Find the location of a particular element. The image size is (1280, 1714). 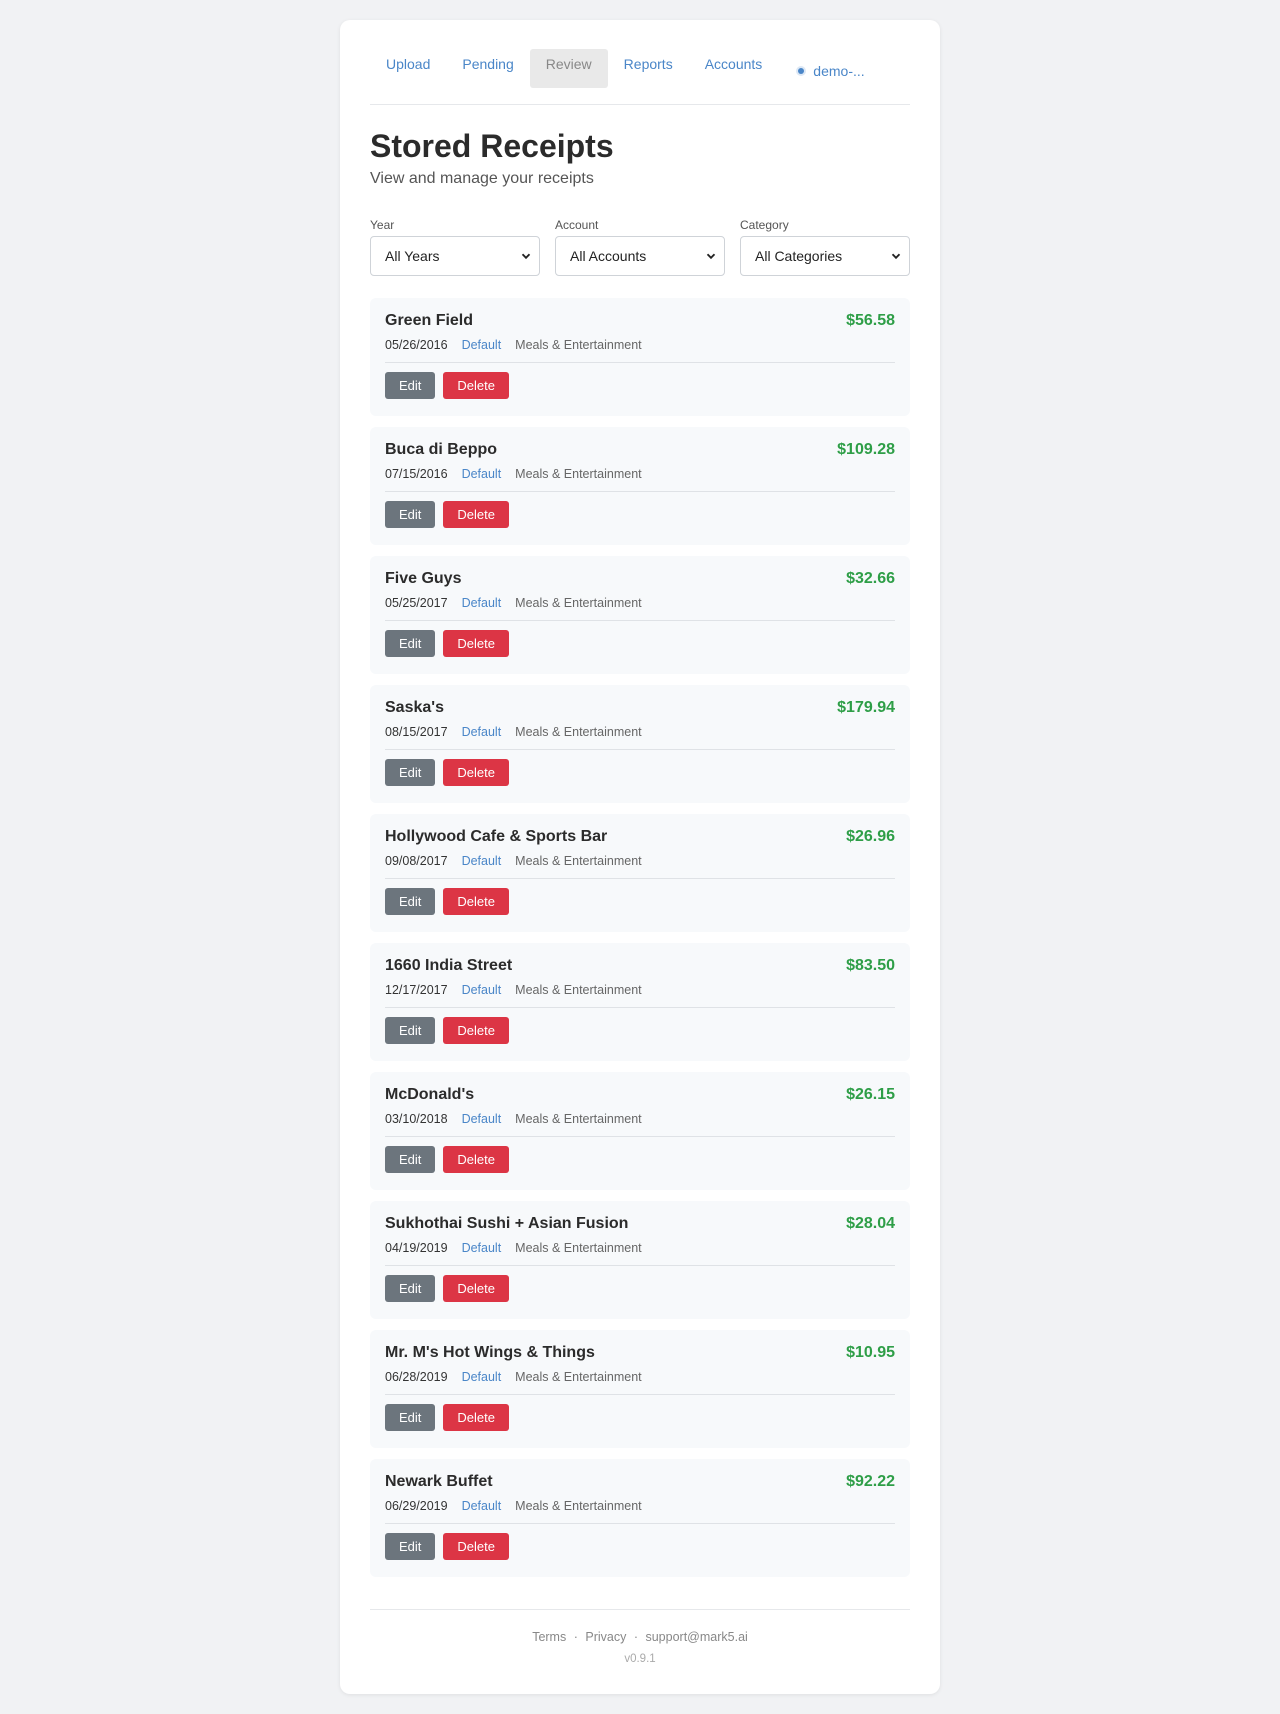

status-dot-icon is located at coordinates (801, 70).